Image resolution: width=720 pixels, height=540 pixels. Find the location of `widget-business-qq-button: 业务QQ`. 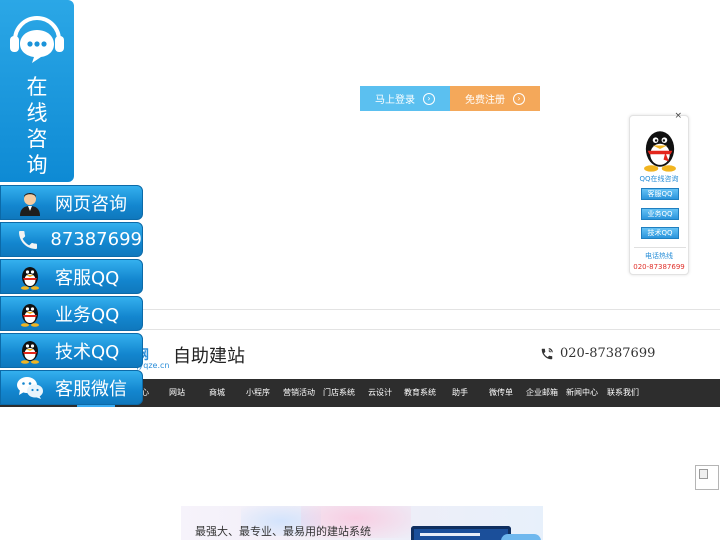

widget-business-qq-button: 业务QQ is located at coordinates (660, 214).